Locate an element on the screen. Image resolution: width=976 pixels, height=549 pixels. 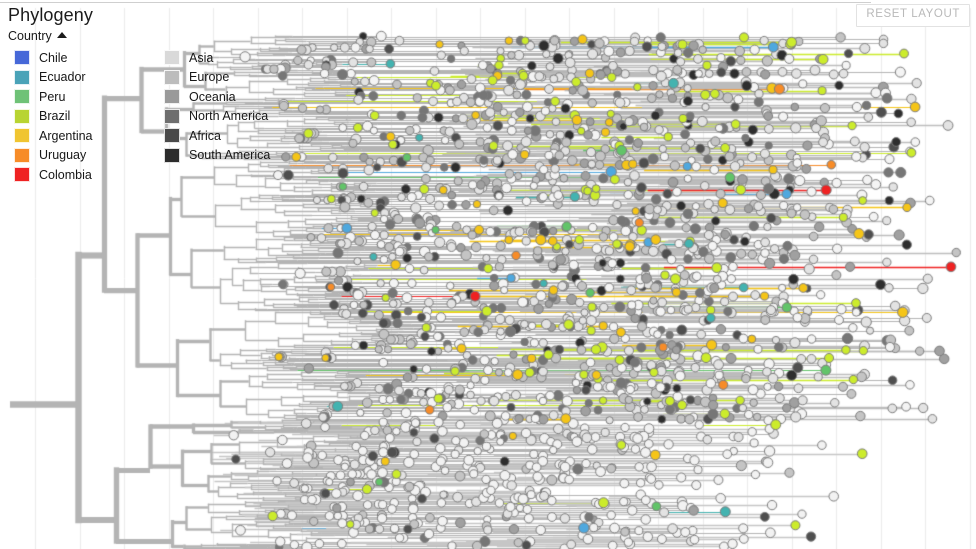
legend-item-argentina: Argentina is located at coordinates (83, 136).